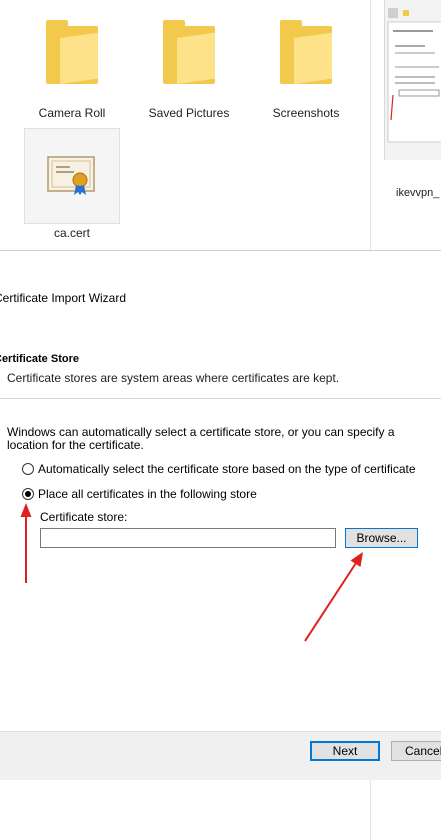 The image size is (441, 840). Describe the element at coordinates (306, 113) in the screenshot. I see `folder-label: Screenshots` at that location.